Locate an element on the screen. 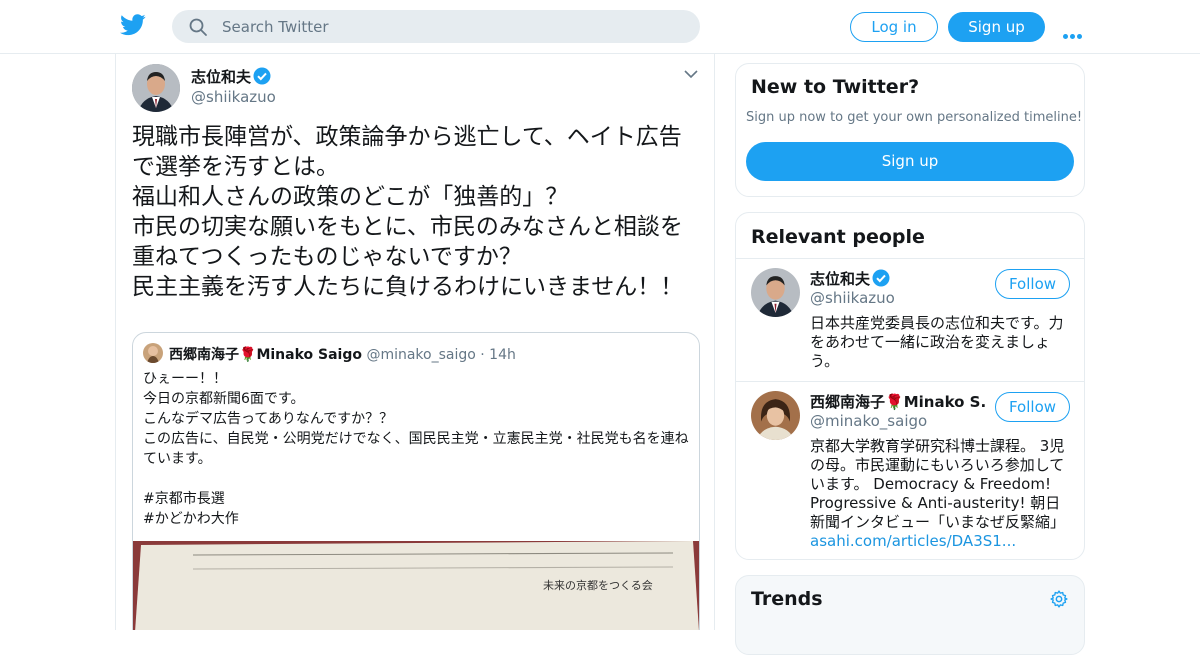  quote-timestamp: 14h is located at coordinates (502, 355).